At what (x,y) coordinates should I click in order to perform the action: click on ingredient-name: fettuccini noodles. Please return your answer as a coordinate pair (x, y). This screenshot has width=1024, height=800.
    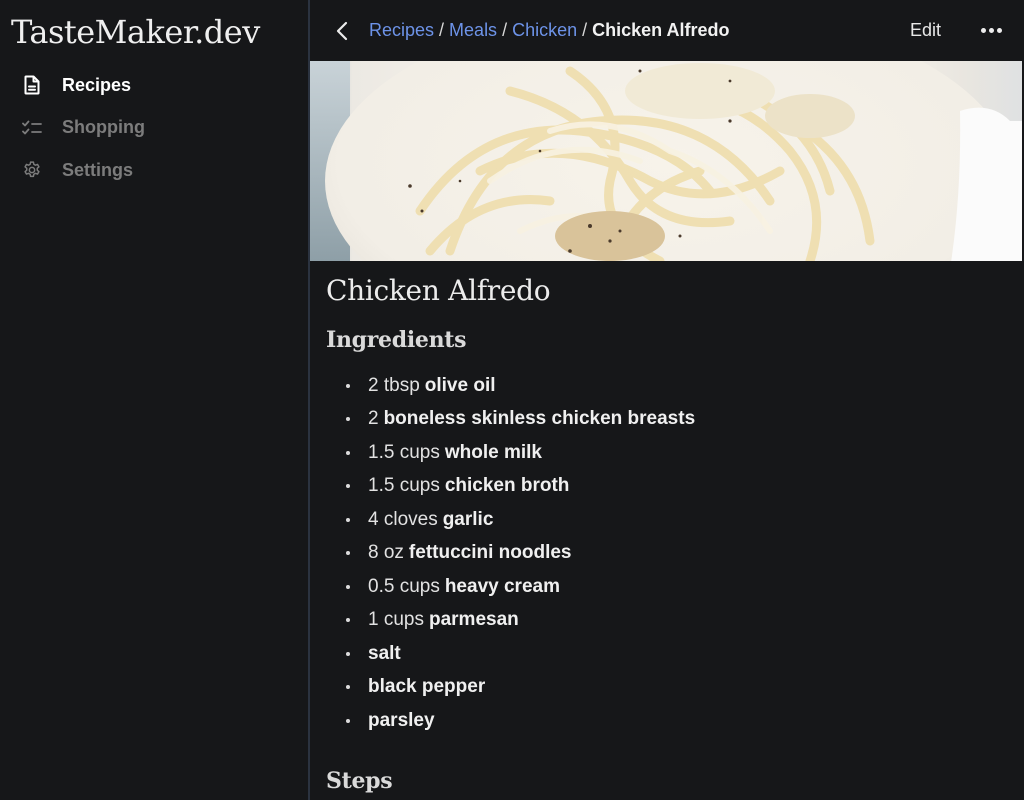
    Looking at the image, I should click on (490, 553).